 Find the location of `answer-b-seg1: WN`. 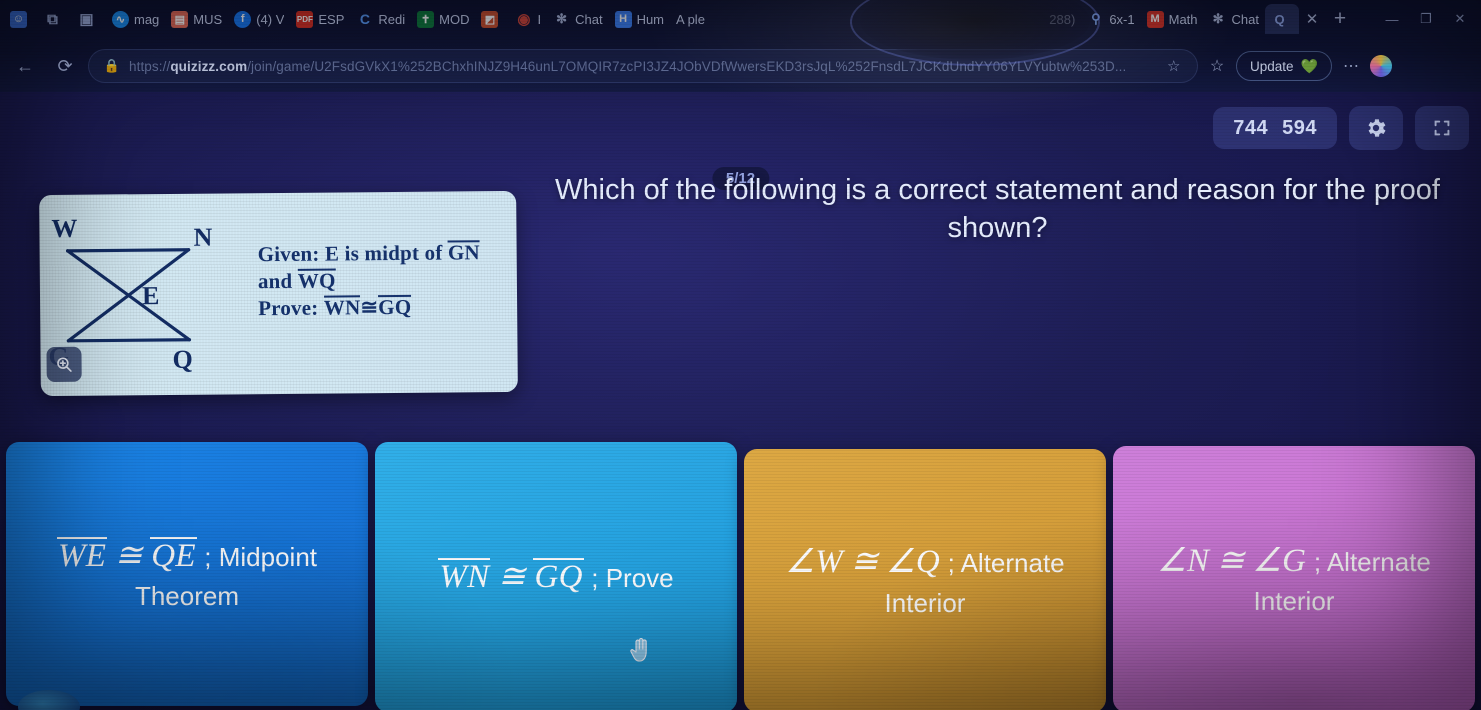

answer-b-seg1: WN is located at coordinates (464, 576).